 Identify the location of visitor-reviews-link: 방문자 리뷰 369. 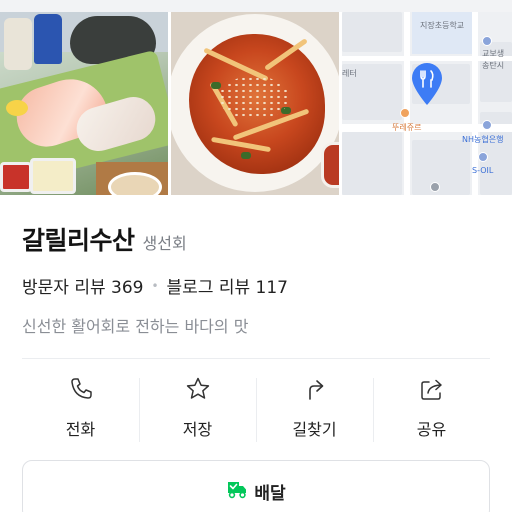
(82, 285).